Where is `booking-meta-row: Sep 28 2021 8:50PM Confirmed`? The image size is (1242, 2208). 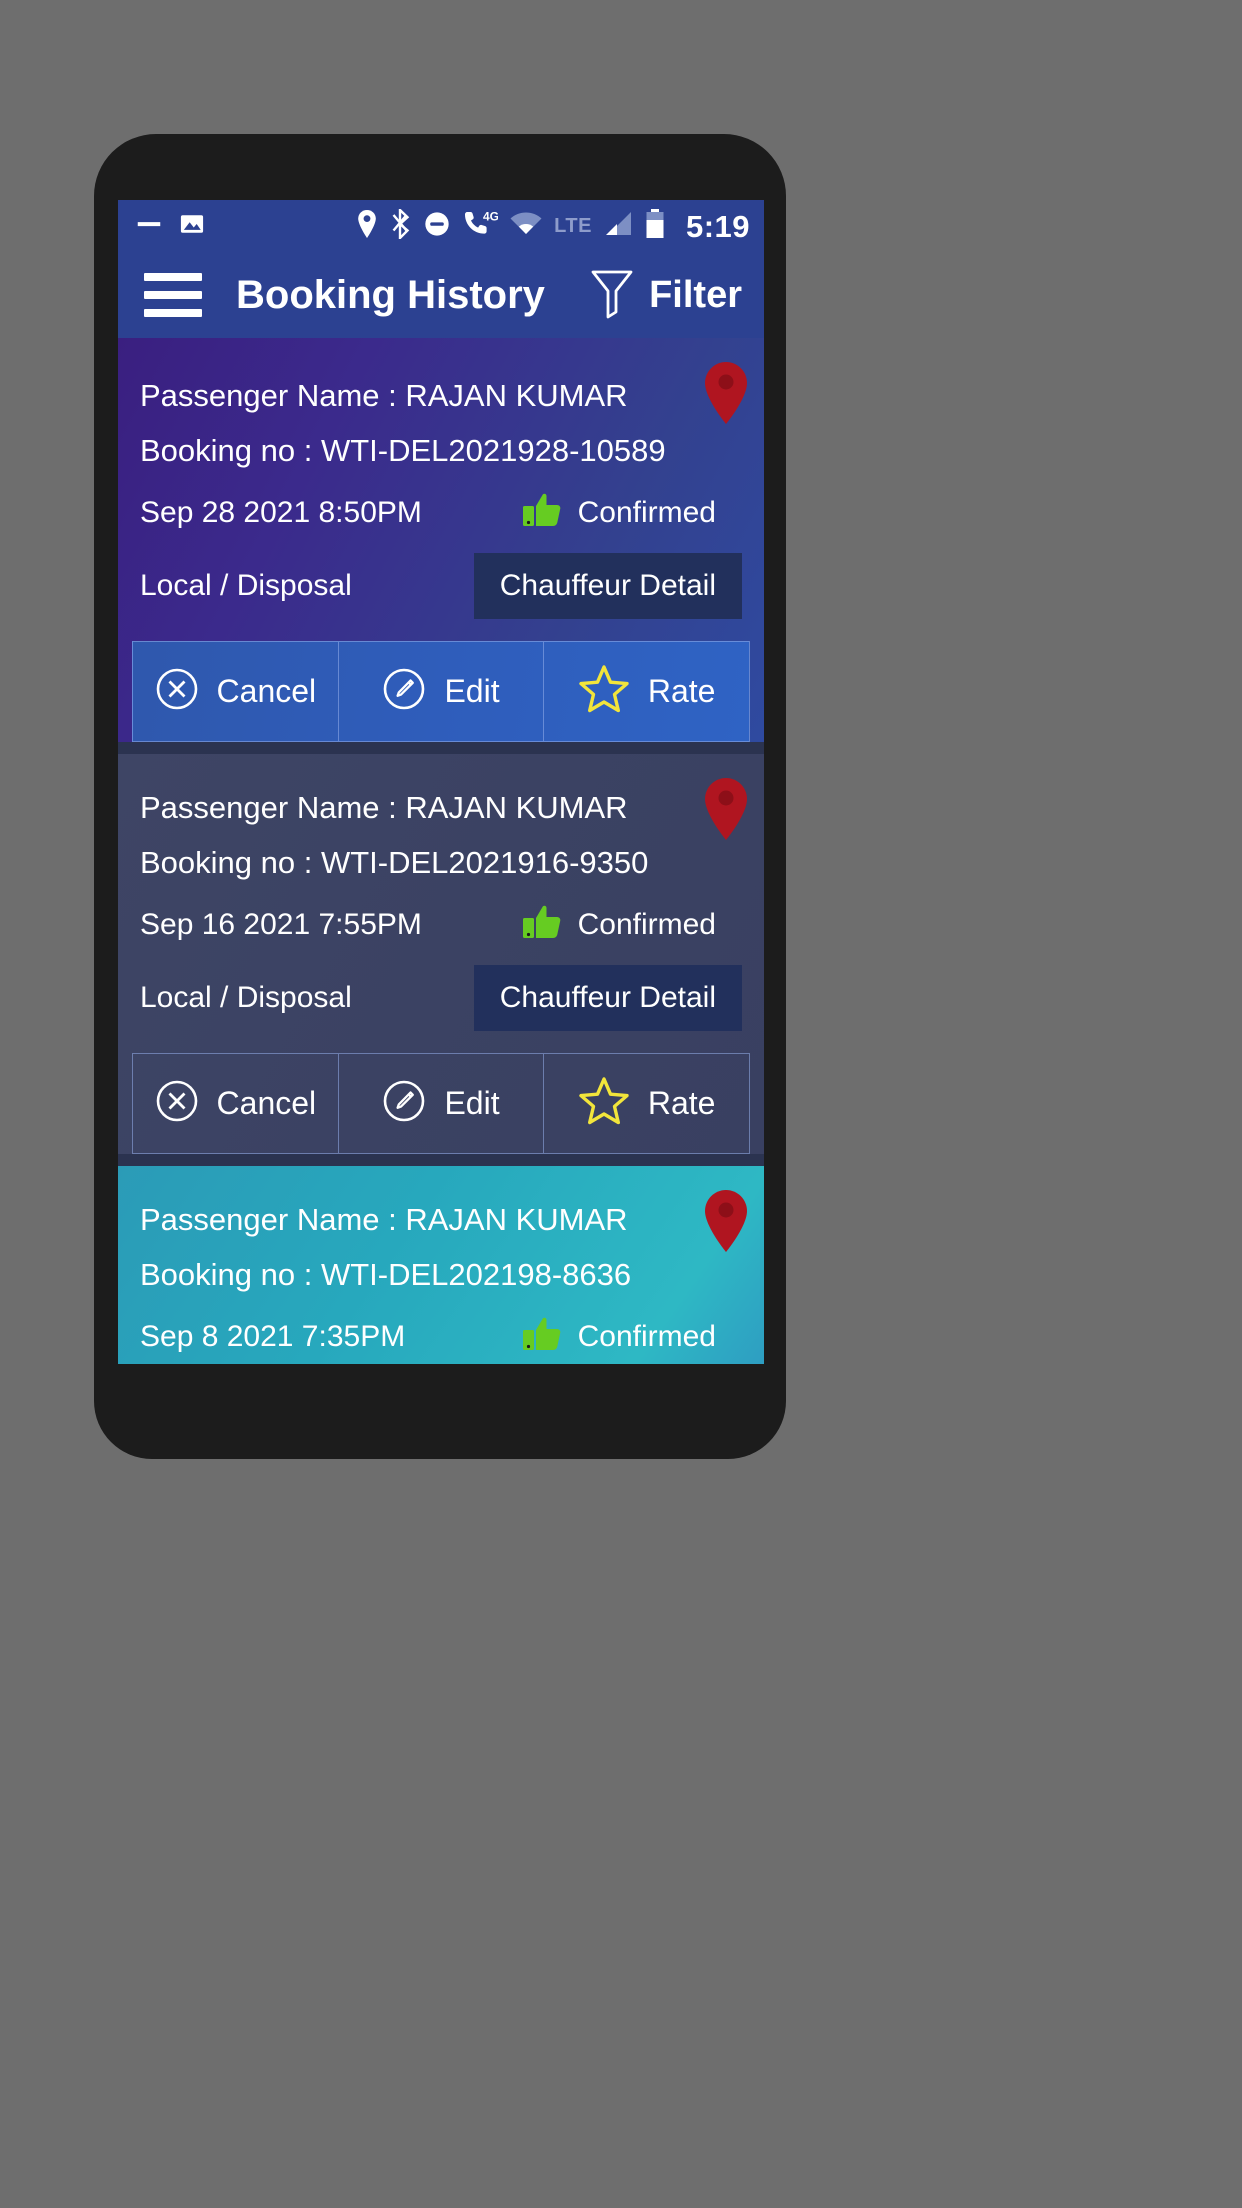
booking-meta-row: Sep 28 2021 8:50PM Confirmed is located at coordinates (441, 510).